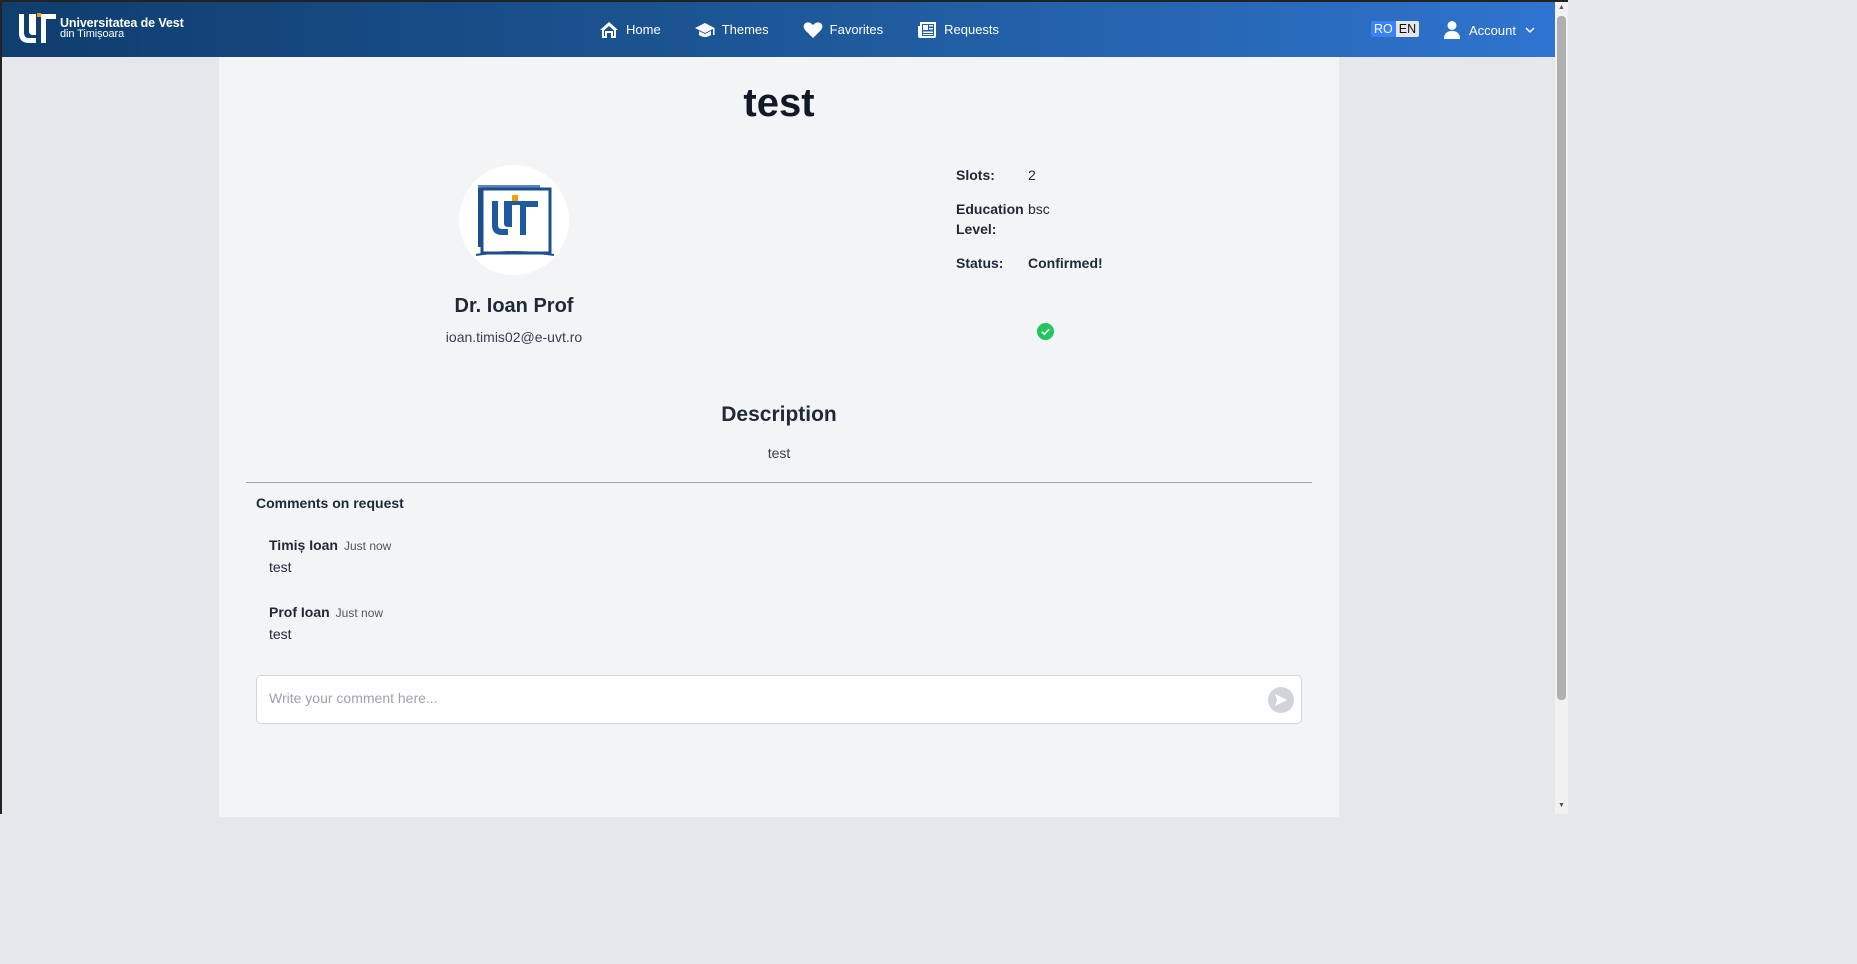  I want to click on education-value: bsc, so click(1039, 209).